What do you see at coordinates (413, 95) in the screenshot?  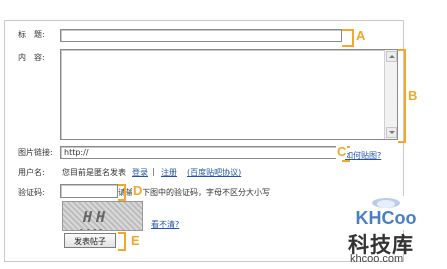 I see `annotation-b: B` at bounding box center [413, 95].